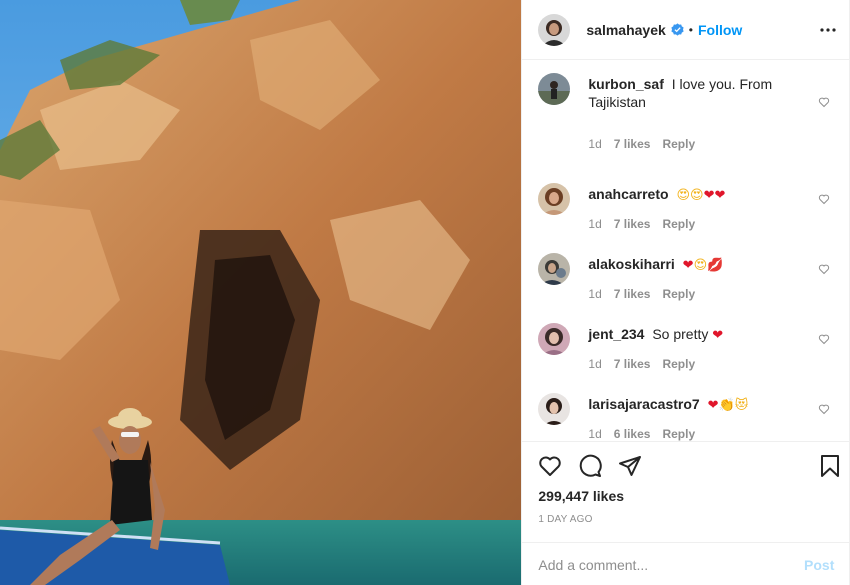 The width and height of the screenshot is (850, 585). Describe the element at coordinates (720, 30) in the screenshot. I see `follow-button: Follow` at that location.